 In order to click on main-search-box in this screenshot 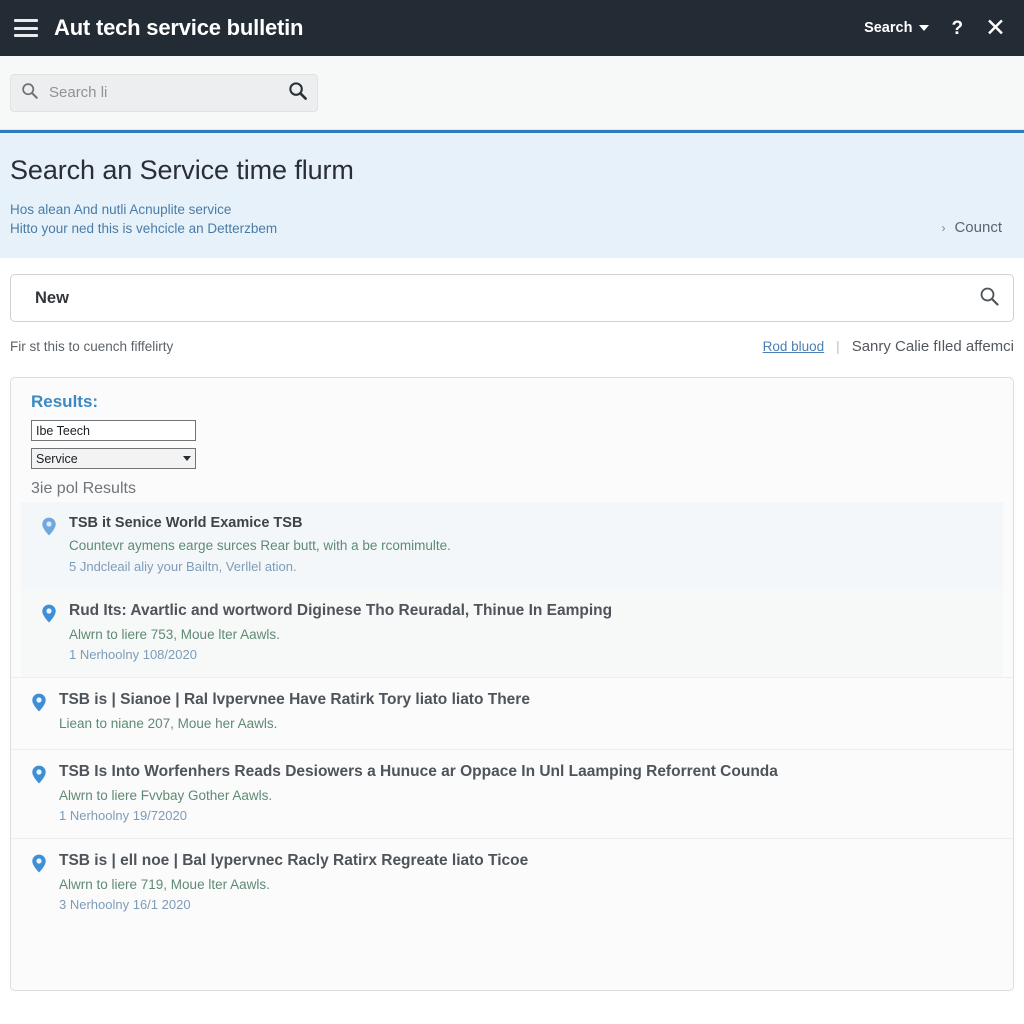, I will do `click(512, 298)`.